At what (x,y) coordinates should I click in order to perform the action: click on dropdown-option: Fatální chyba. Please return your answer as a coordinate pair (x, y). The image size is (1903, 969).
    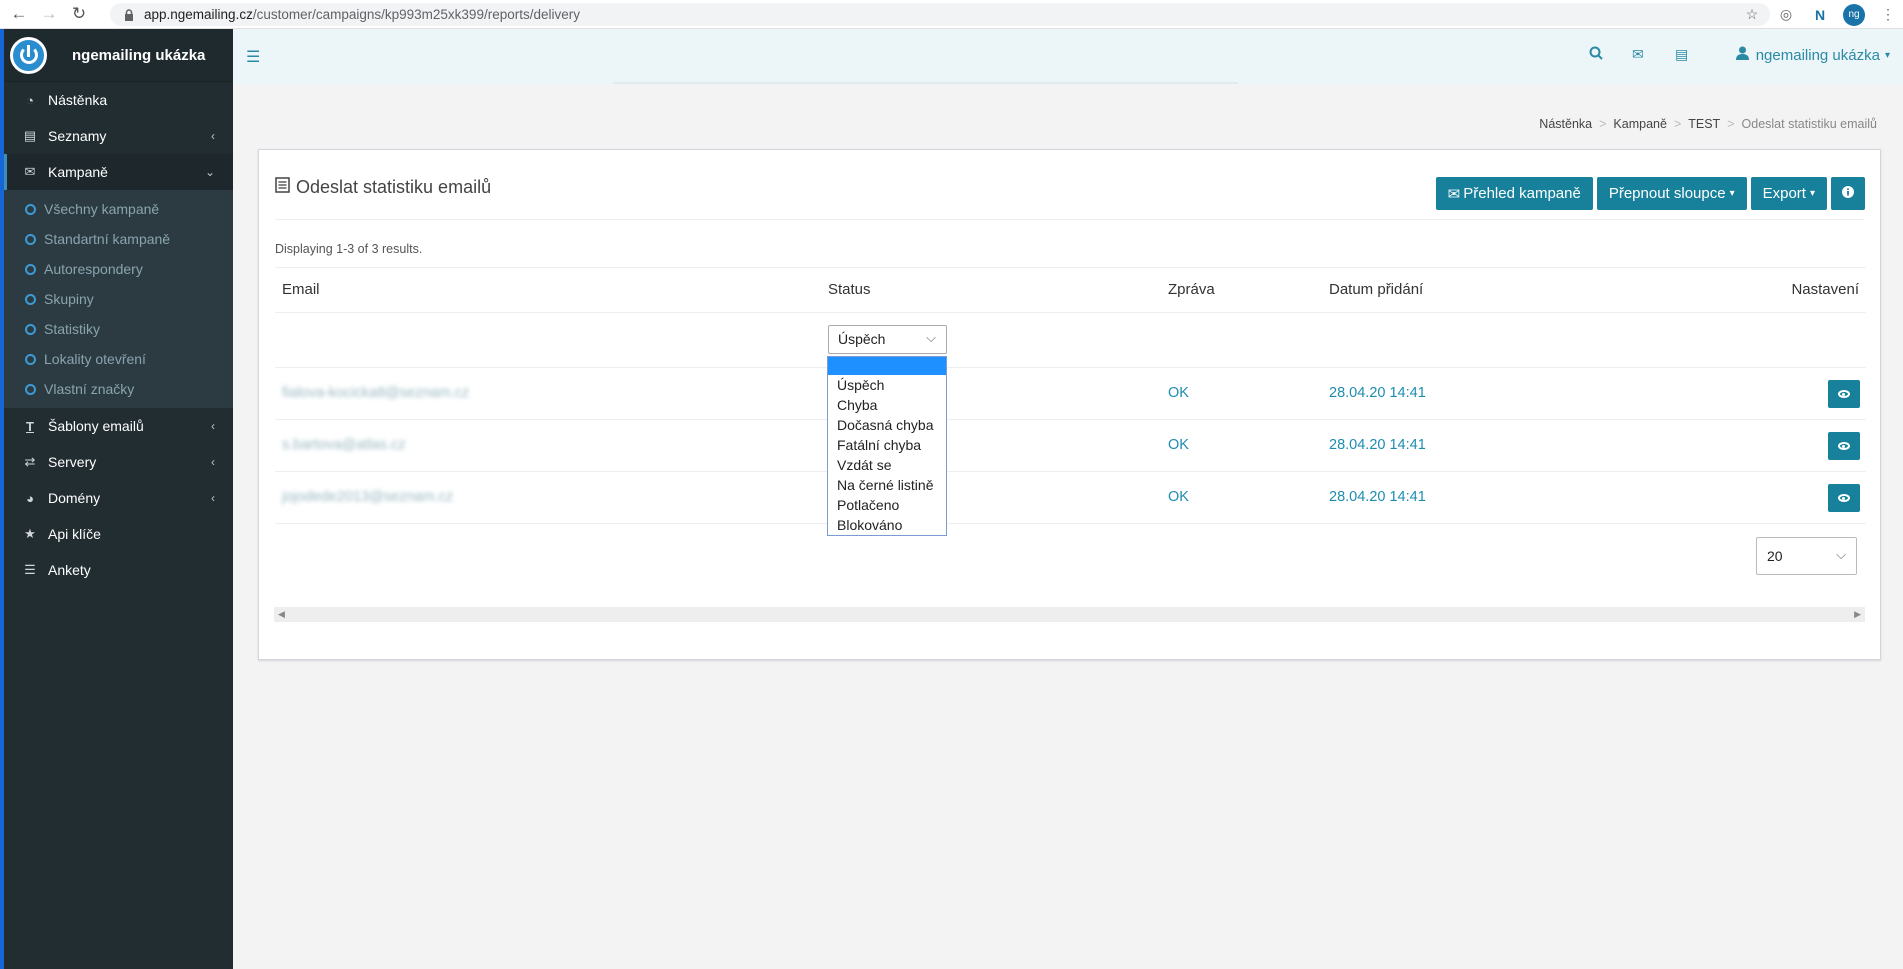
    Looking at the image, I should click on (887, 445).